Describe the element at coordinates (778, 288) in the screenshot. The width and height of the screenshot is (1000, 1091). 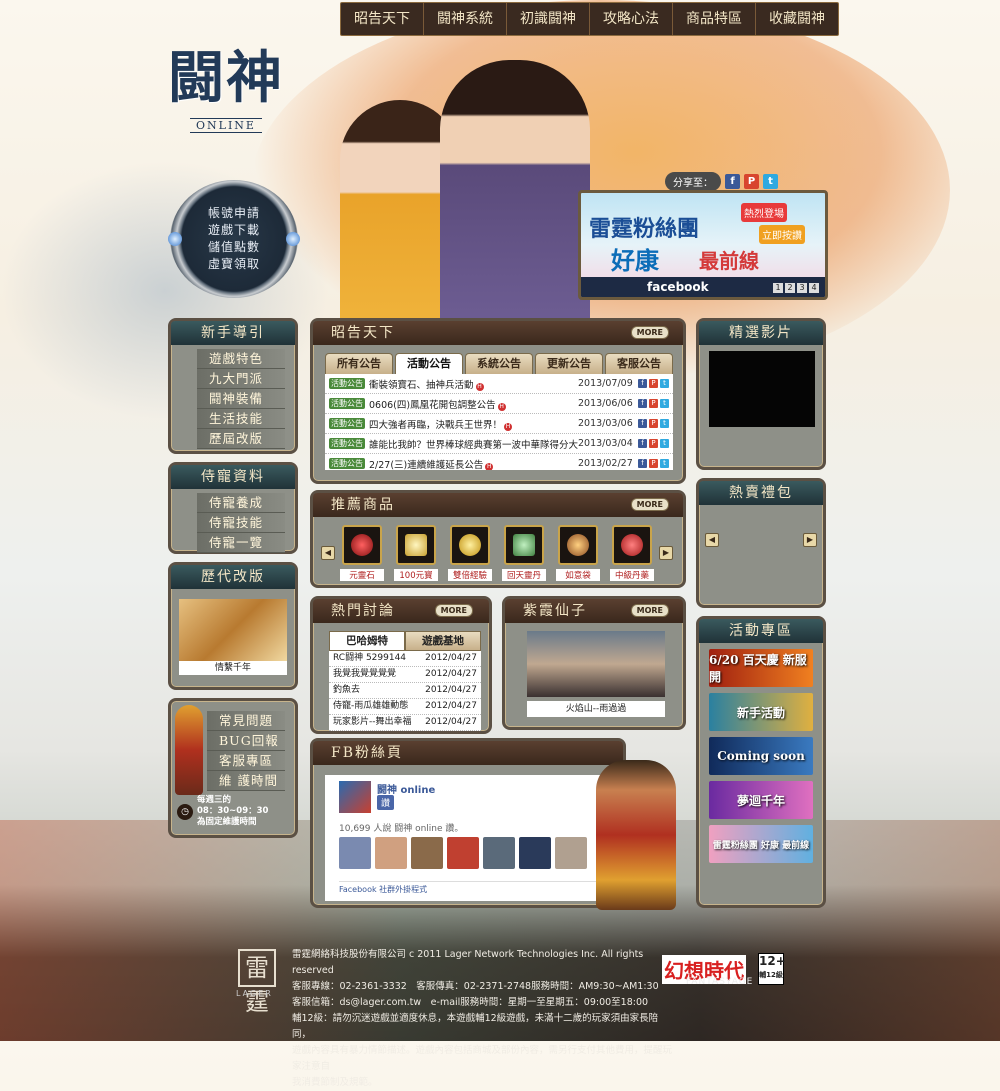
I see `banner-page-1: 1` at that location.